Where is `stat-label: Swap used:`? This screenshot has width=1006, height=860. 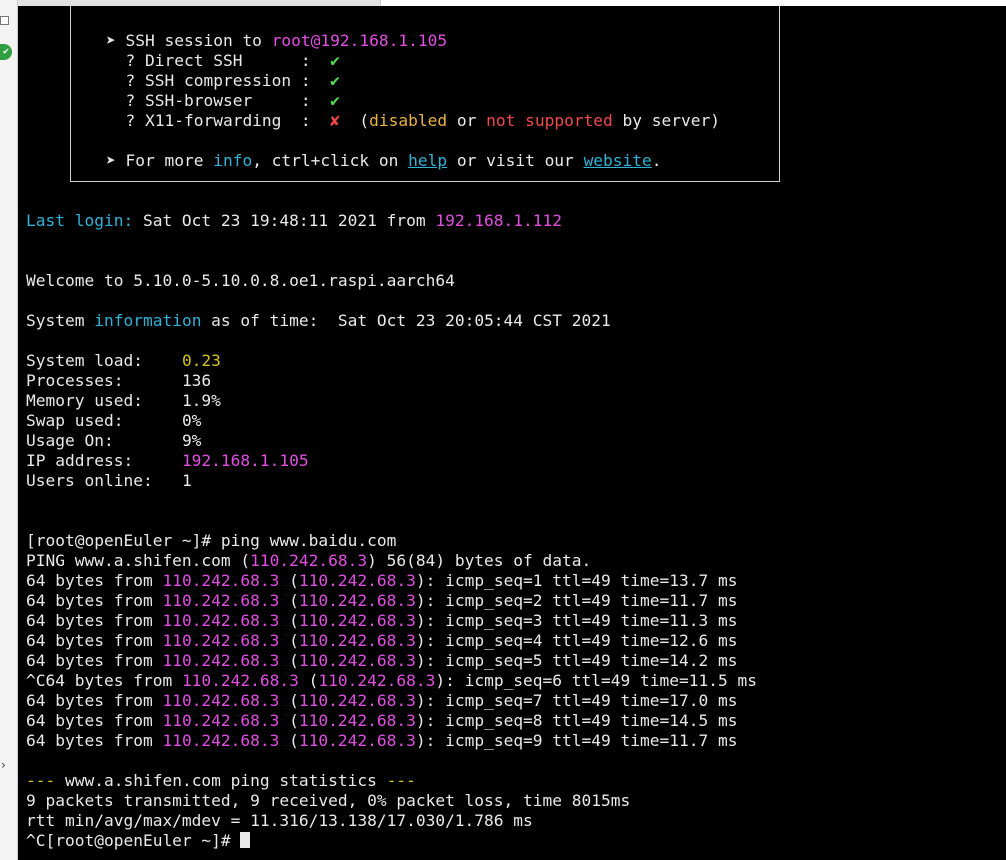 stat-label: Swap used: is located at coordinates (104, 420).